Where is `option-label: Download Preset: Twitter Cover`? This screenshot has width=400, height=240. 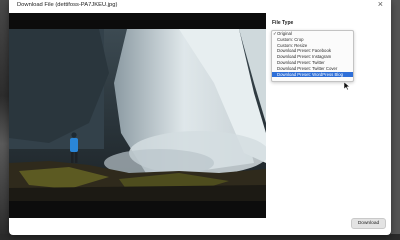 option-label: Download Preset: Twitter Cover is located at coordinates (307, 68).